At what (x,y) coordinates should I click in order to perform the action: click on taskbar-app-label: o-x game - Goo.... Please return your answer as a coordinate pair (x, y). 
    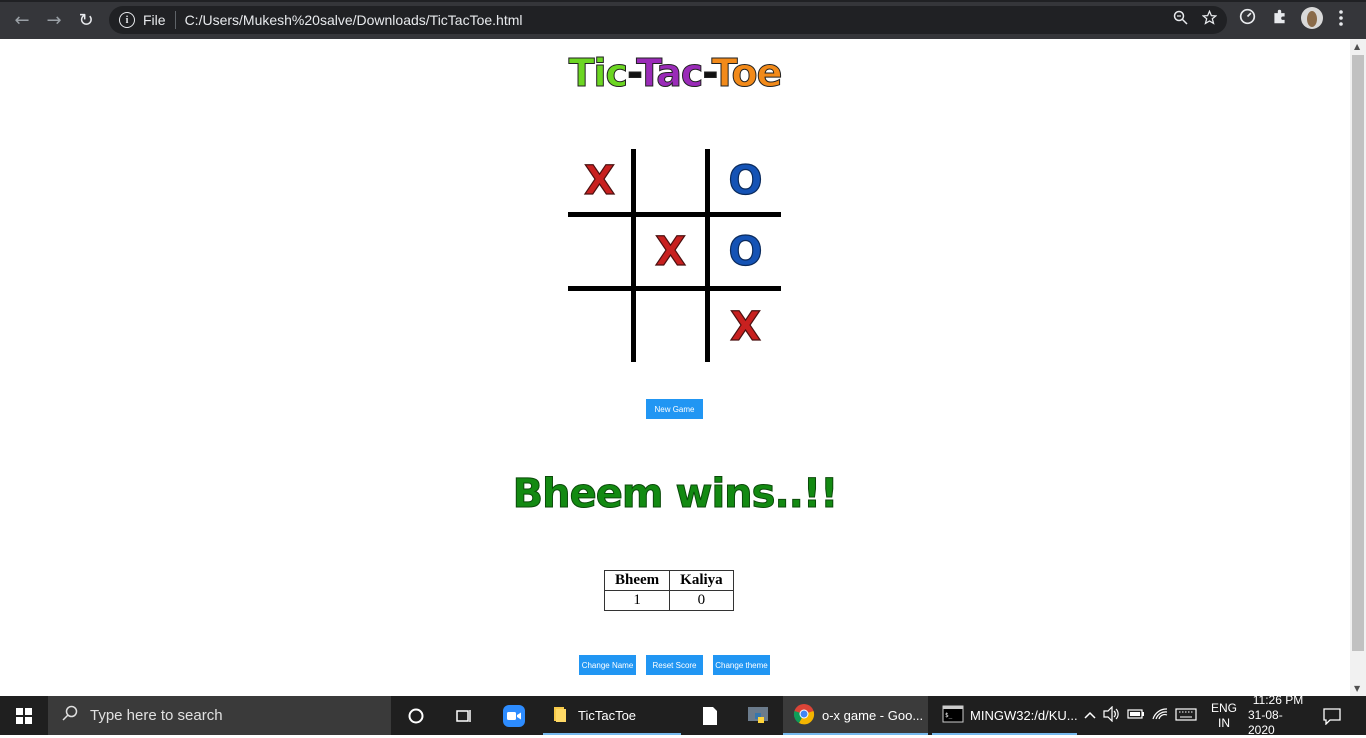
    Looking at the image, I should click on (873, 715).